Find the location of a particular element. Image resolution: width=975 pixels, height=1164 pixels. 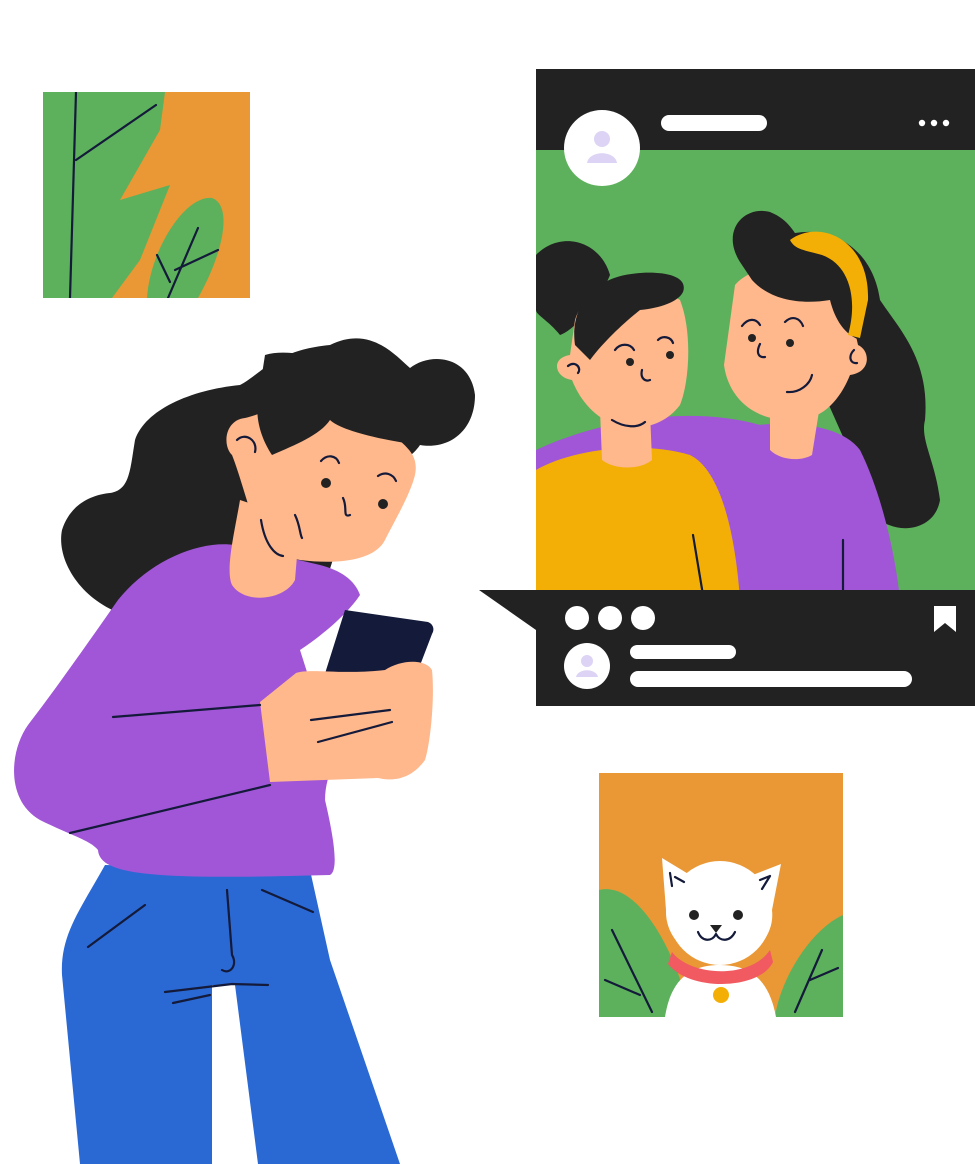

comment-author-placeholder is located at coordinates (683, 652).